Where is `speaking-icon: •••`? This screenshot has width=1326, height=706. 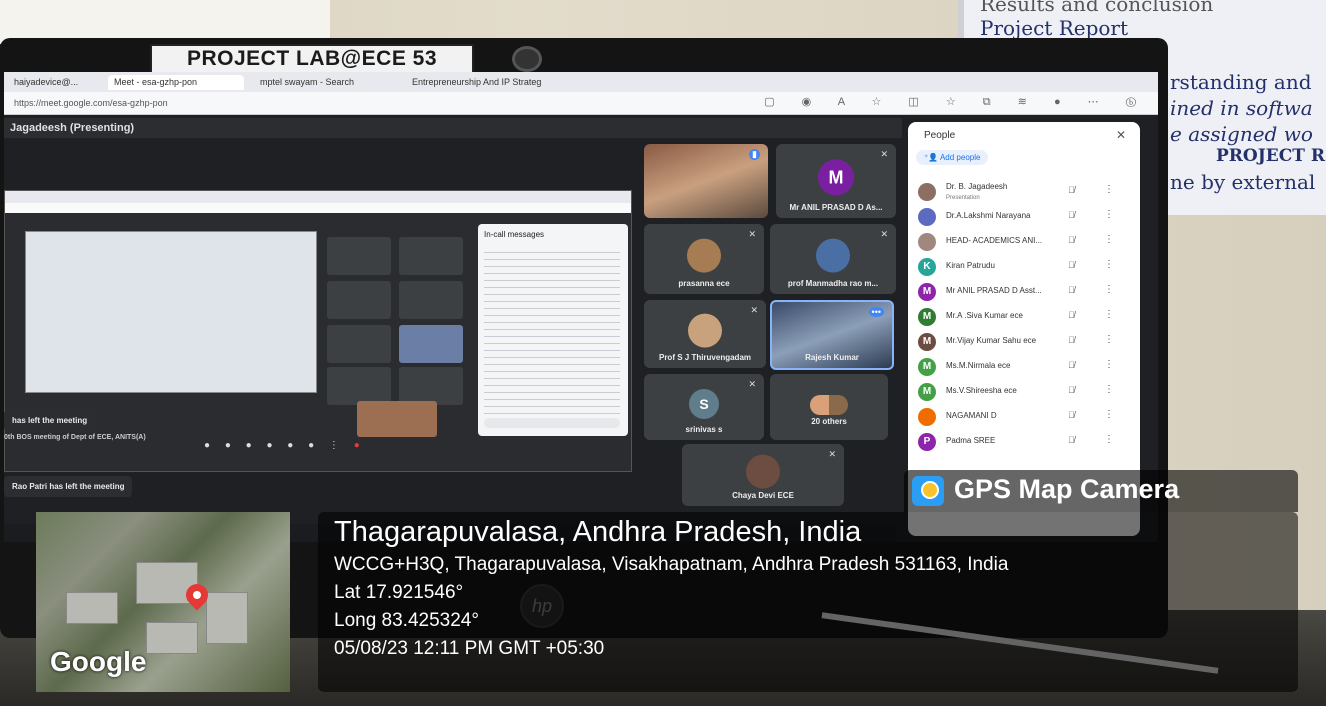 speaking-icon: ••• is located at coordinates (876, 312).